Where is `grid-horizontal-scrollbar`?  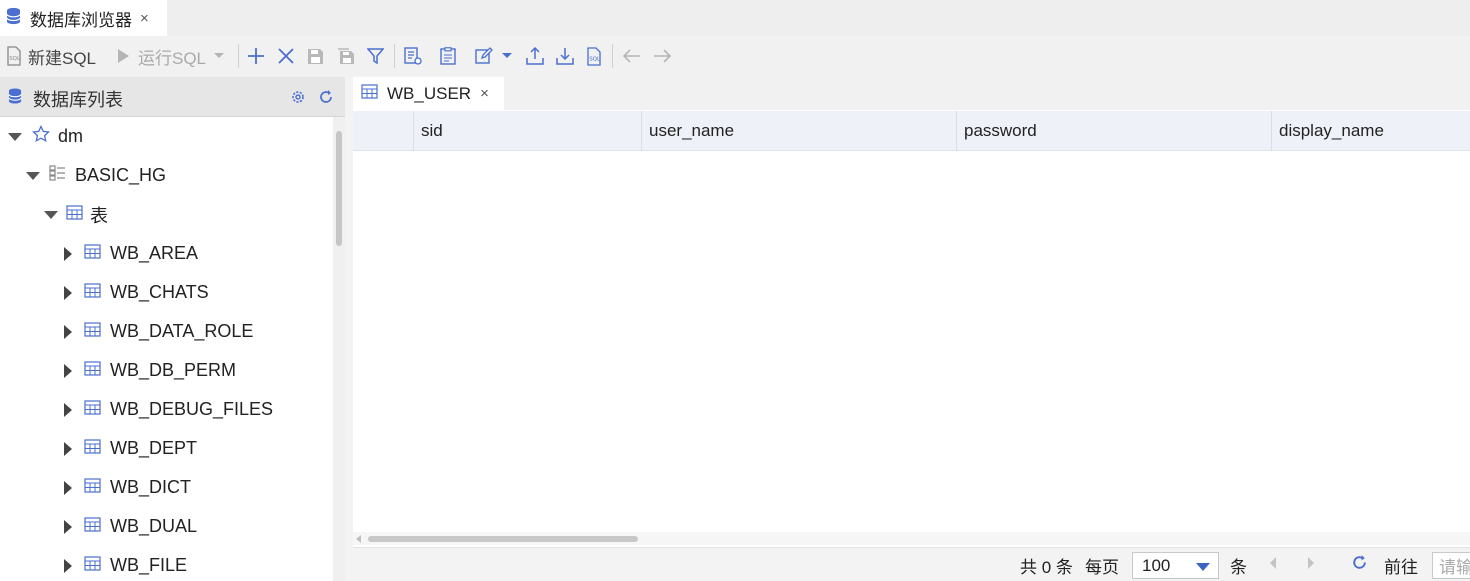
grid-horizontal-scrollbar is located at coordinates (911, 538).